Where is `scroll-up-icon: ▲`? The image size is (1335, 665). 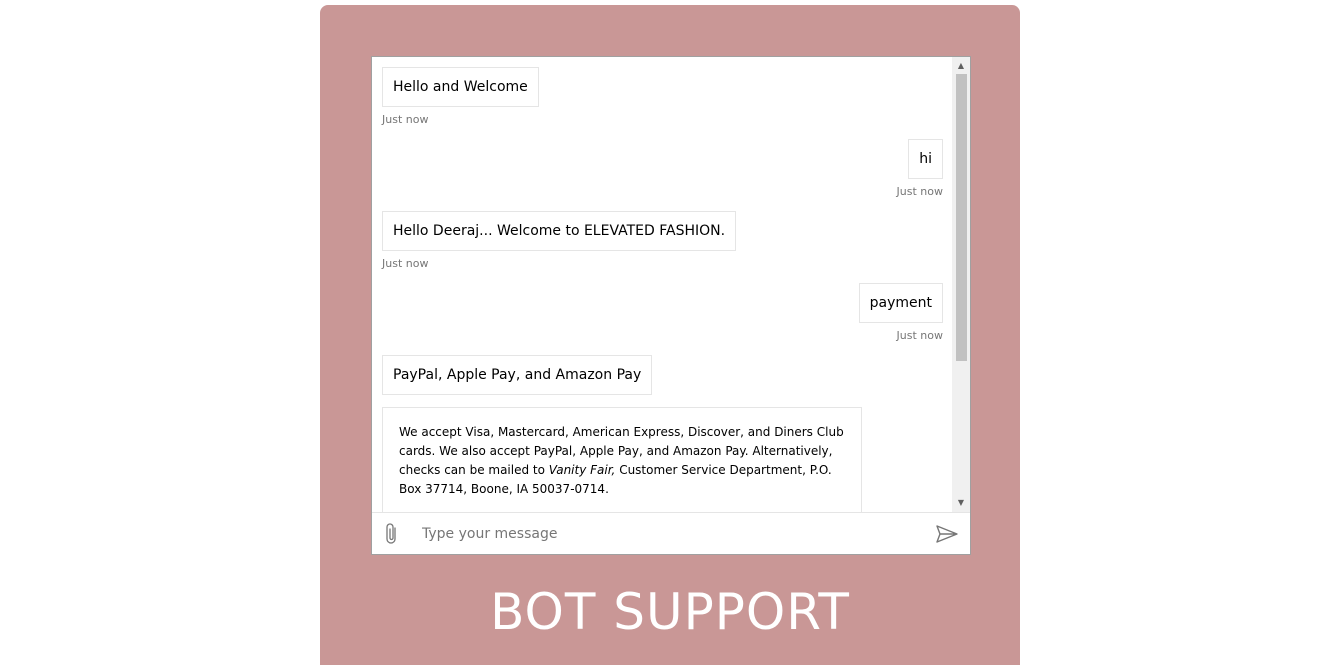 scroll-up-icon: ▲ is located at coordinates (961, 66).